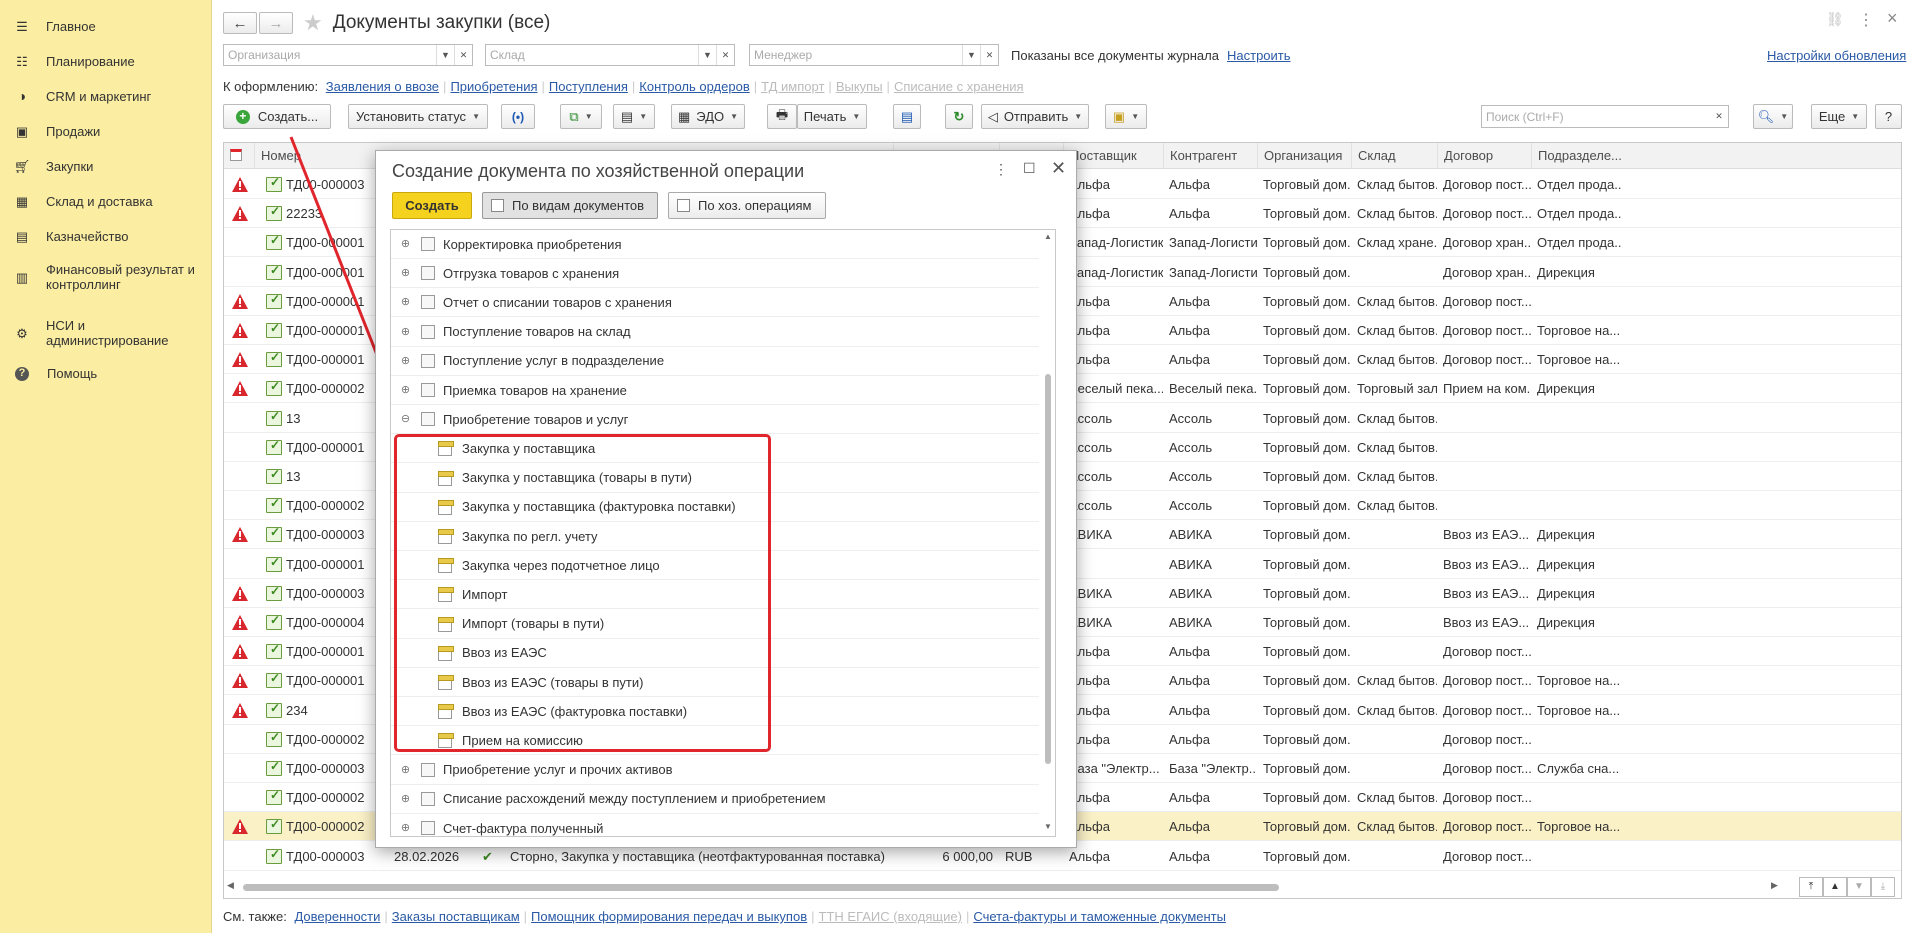 The height and width of the screenshot is (933, 1916). Describe the element at coordinates (382, 86) in the screenshot. I see `todo-link-0: Заявления о ввозе` at that location.